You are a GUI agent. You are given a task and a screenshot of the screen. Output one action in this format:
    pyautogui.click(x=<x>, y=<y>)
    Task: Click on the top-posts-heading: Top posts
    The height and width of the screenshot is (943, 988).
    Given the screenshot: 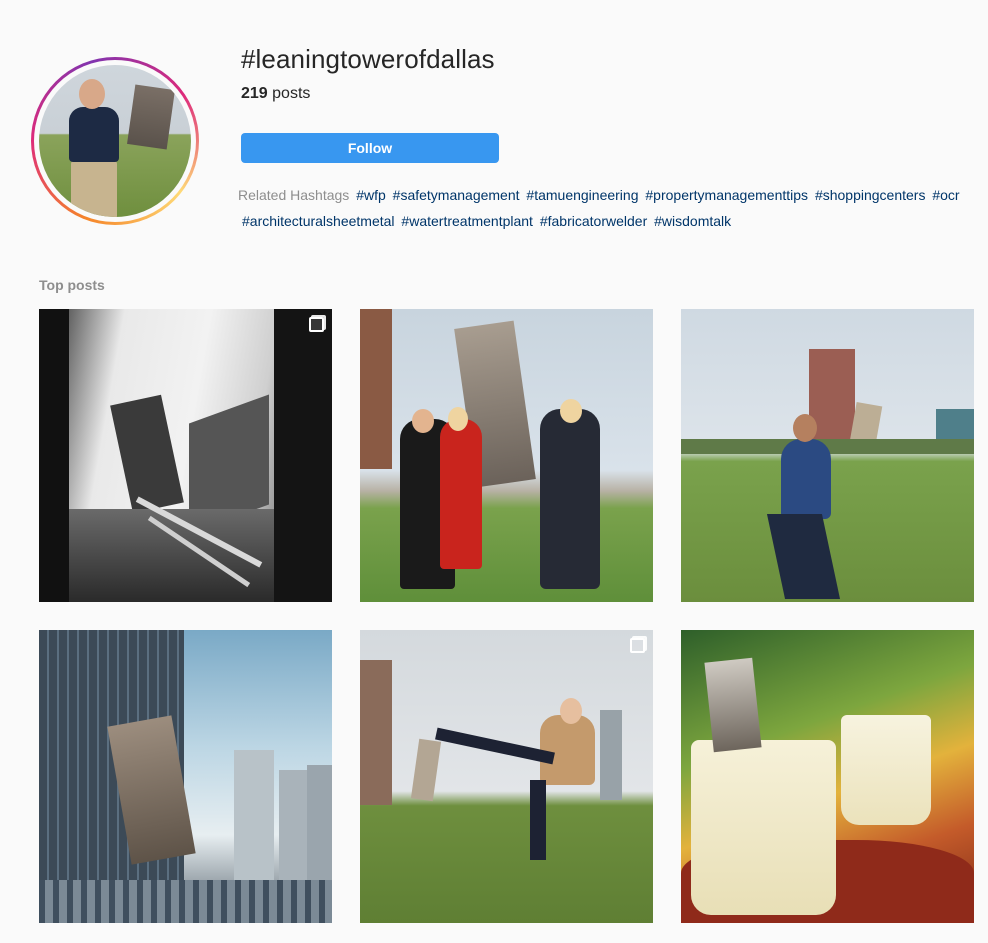 What is the action you would take?
    pyautogui.click(x=72, y=285)
    